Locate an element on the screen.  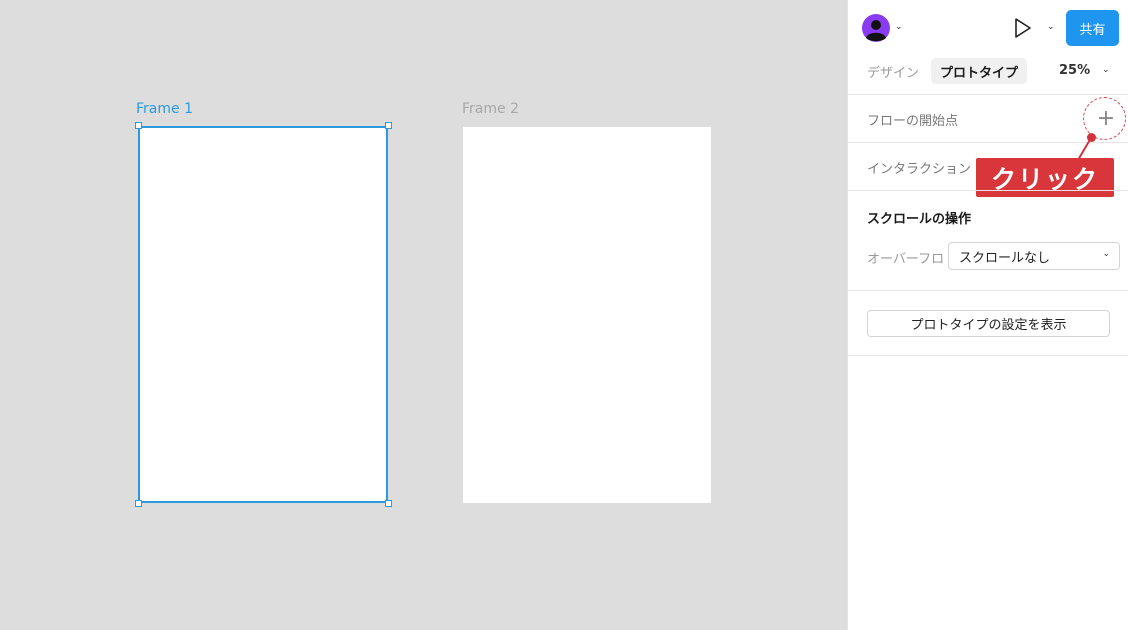
frame-2-label: Frame 2 is located at coordinates (490, 109).